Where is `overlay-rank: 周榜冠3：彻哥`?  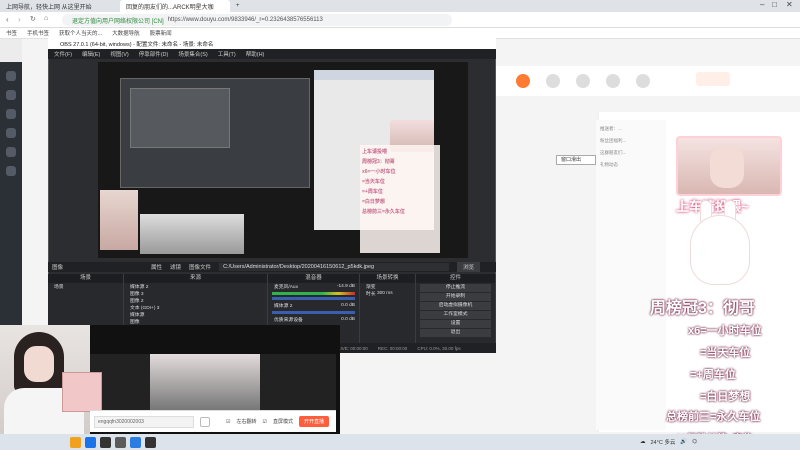 overlay-rank: 周榜冠3：彻哥 is located at coordinates (702, 308).